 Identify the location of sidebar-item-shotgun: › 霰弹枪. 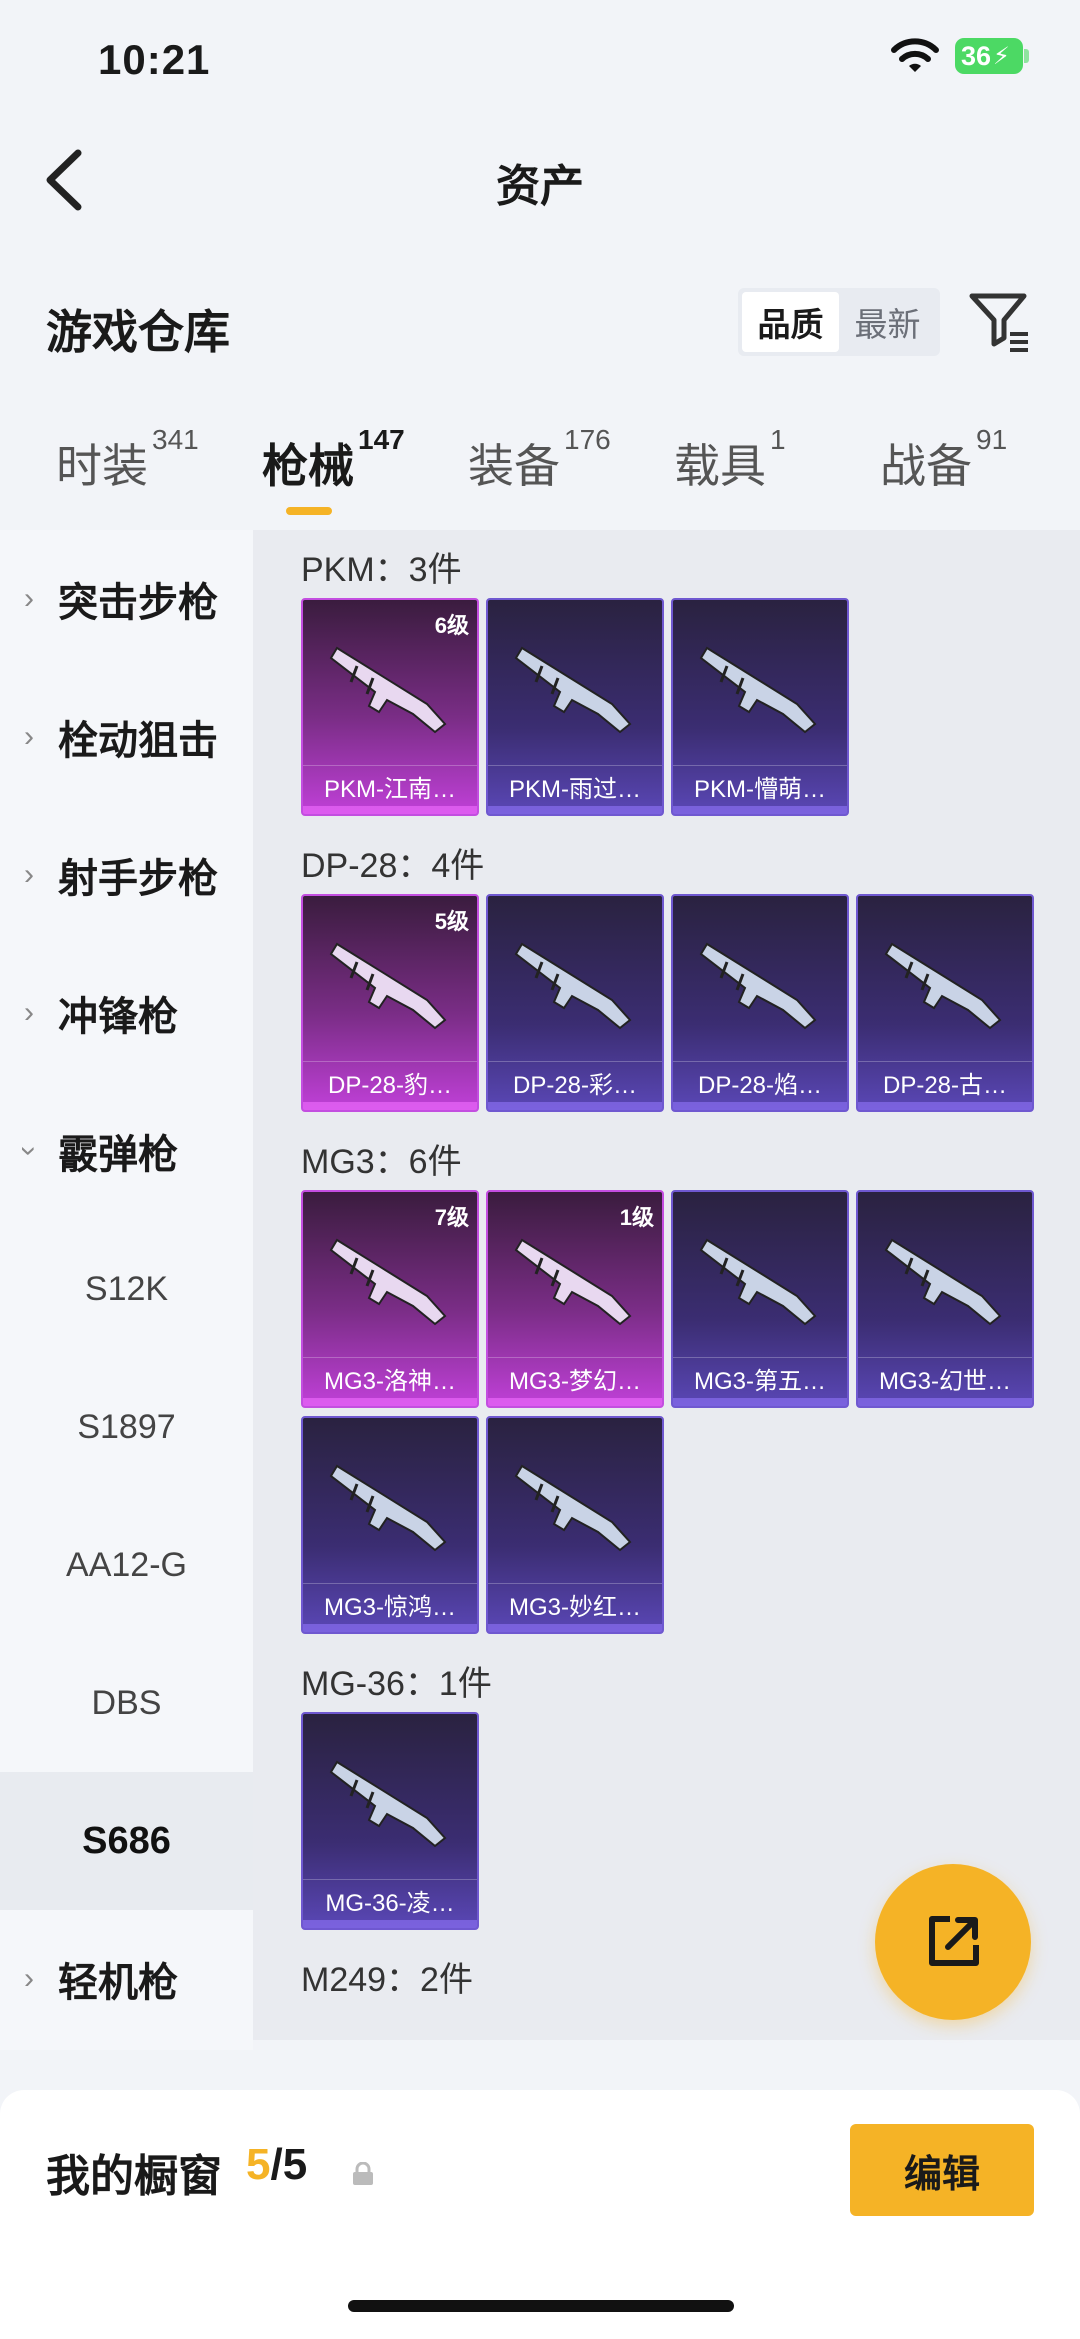
(126, 1151).